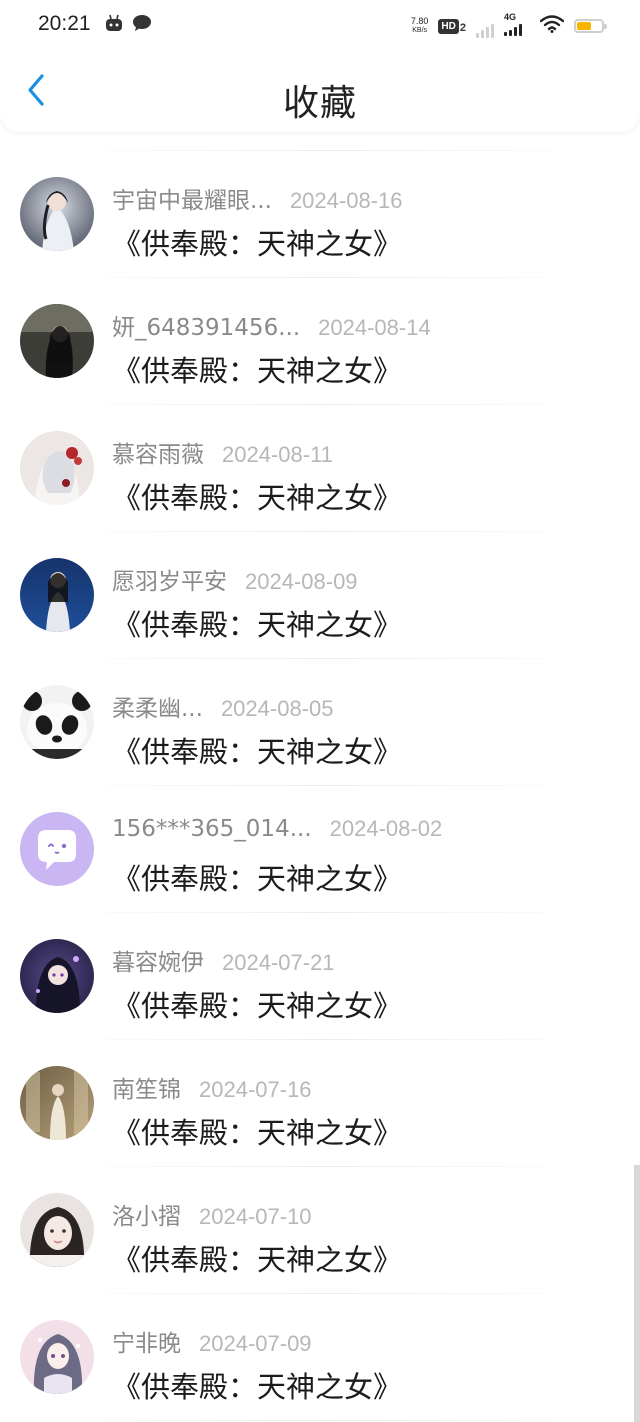 Image resolution: width=640 pixels, height=1422 pixels. I want to click on list-item: 南笙锦 2024-07-16 《供奉殿：天神之女》, so click(320, 1103).